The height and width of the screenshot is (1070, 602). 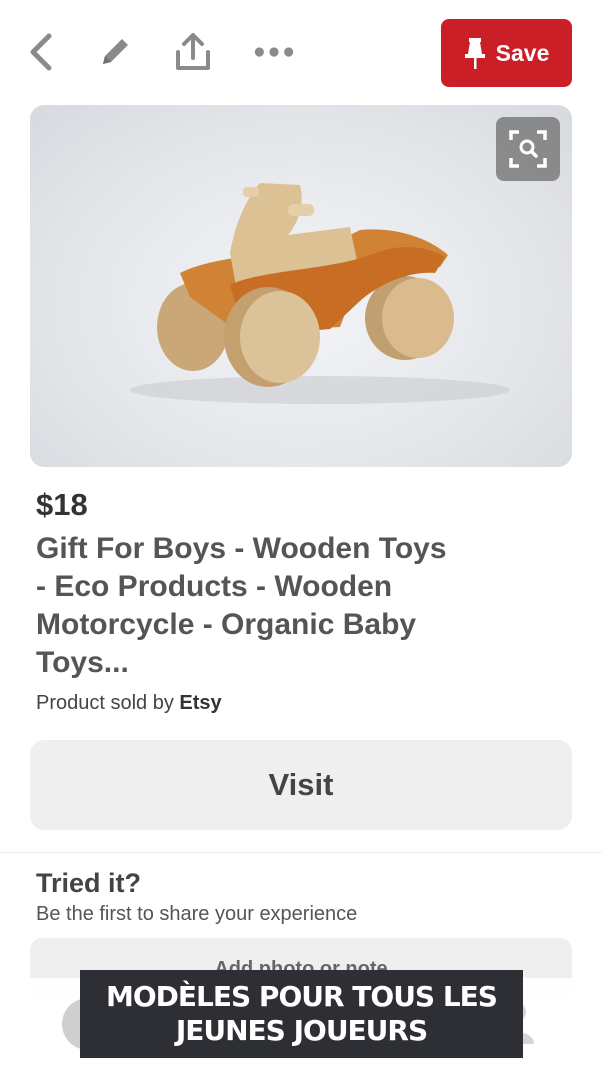 What do you see at coordinates (320, 293) in the screenshot?
I see `wooden-atv-toy-image` at bounding box center [320, 293].